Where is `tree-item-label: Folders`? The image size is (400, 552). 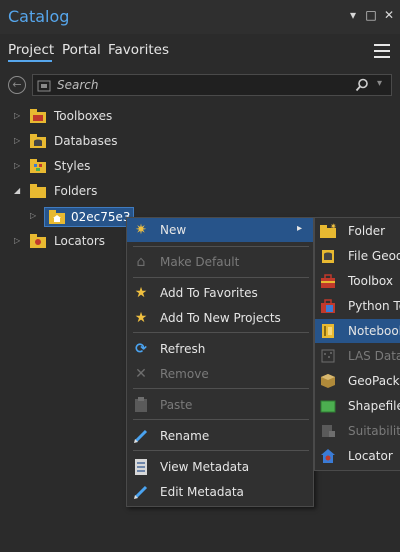 tree-item-label: Folders is located at coordinates (76, 191).